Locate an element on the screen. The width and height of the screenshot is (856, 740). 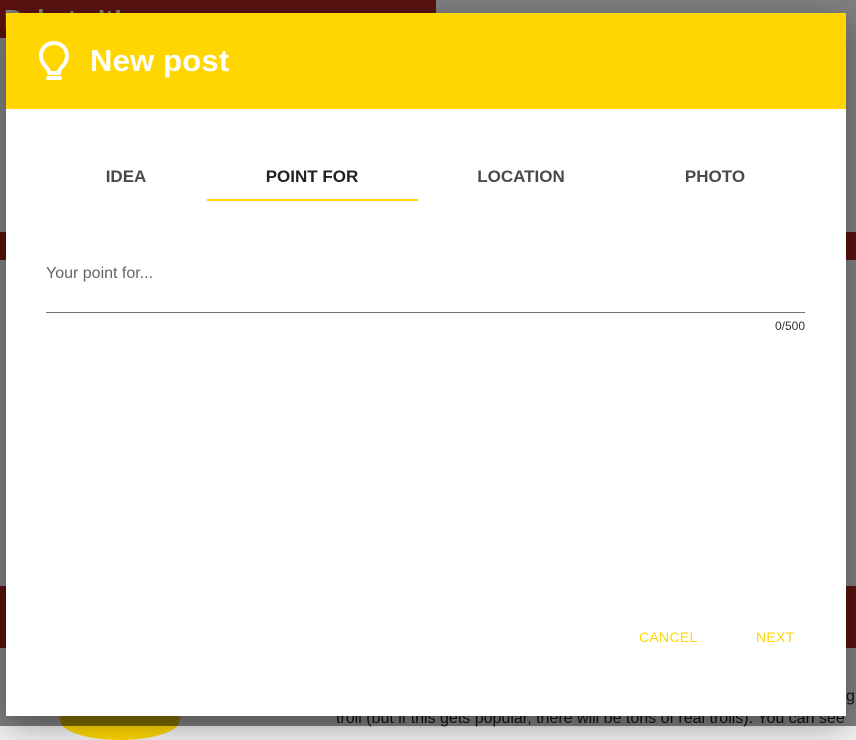
tab-photo: PHOTO is located at coordinates (715, 177).